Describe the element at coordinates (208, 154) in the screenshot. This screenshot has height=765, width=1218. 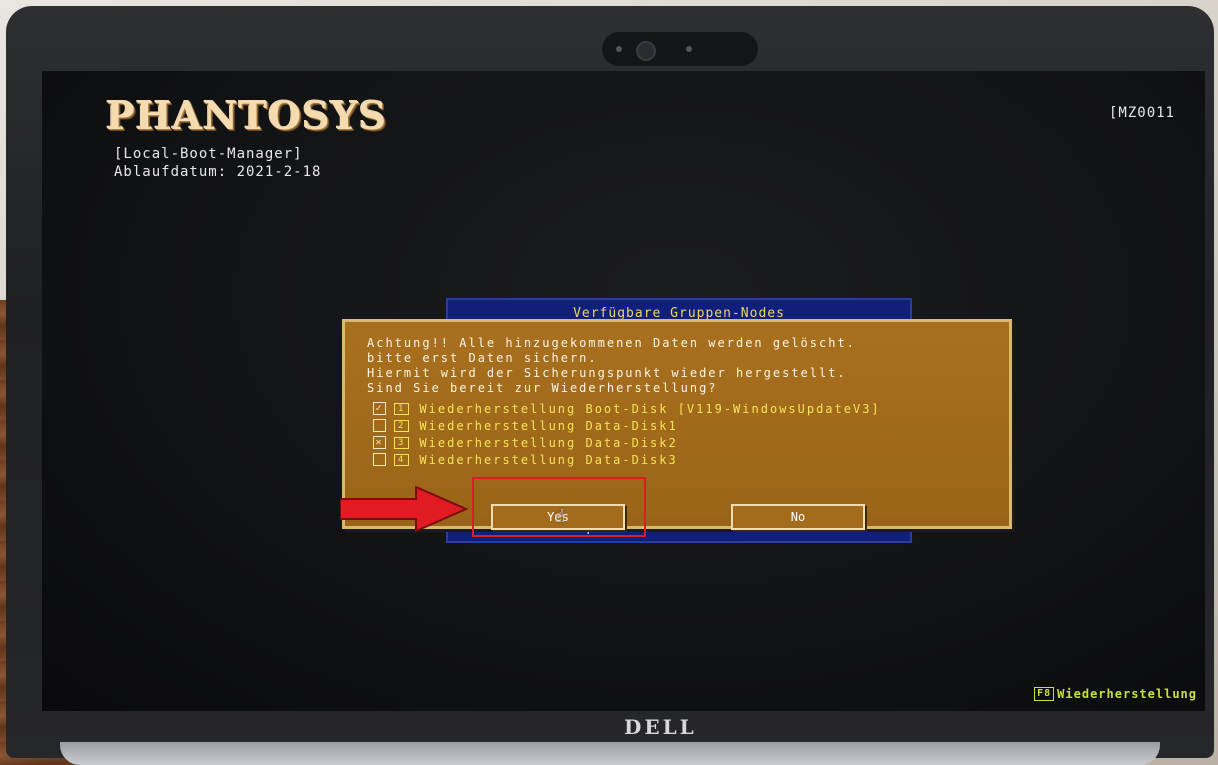
I see `boot-manager-label: [Local-Boot-Manager]` at that location.